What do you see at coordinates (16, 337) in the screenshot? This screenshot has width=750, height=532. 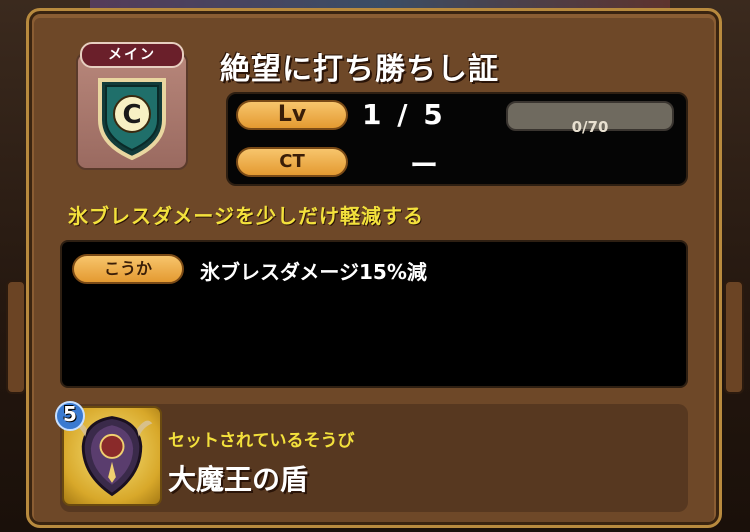 I see `left-scroll-tab` at bounding box center [16, 337].